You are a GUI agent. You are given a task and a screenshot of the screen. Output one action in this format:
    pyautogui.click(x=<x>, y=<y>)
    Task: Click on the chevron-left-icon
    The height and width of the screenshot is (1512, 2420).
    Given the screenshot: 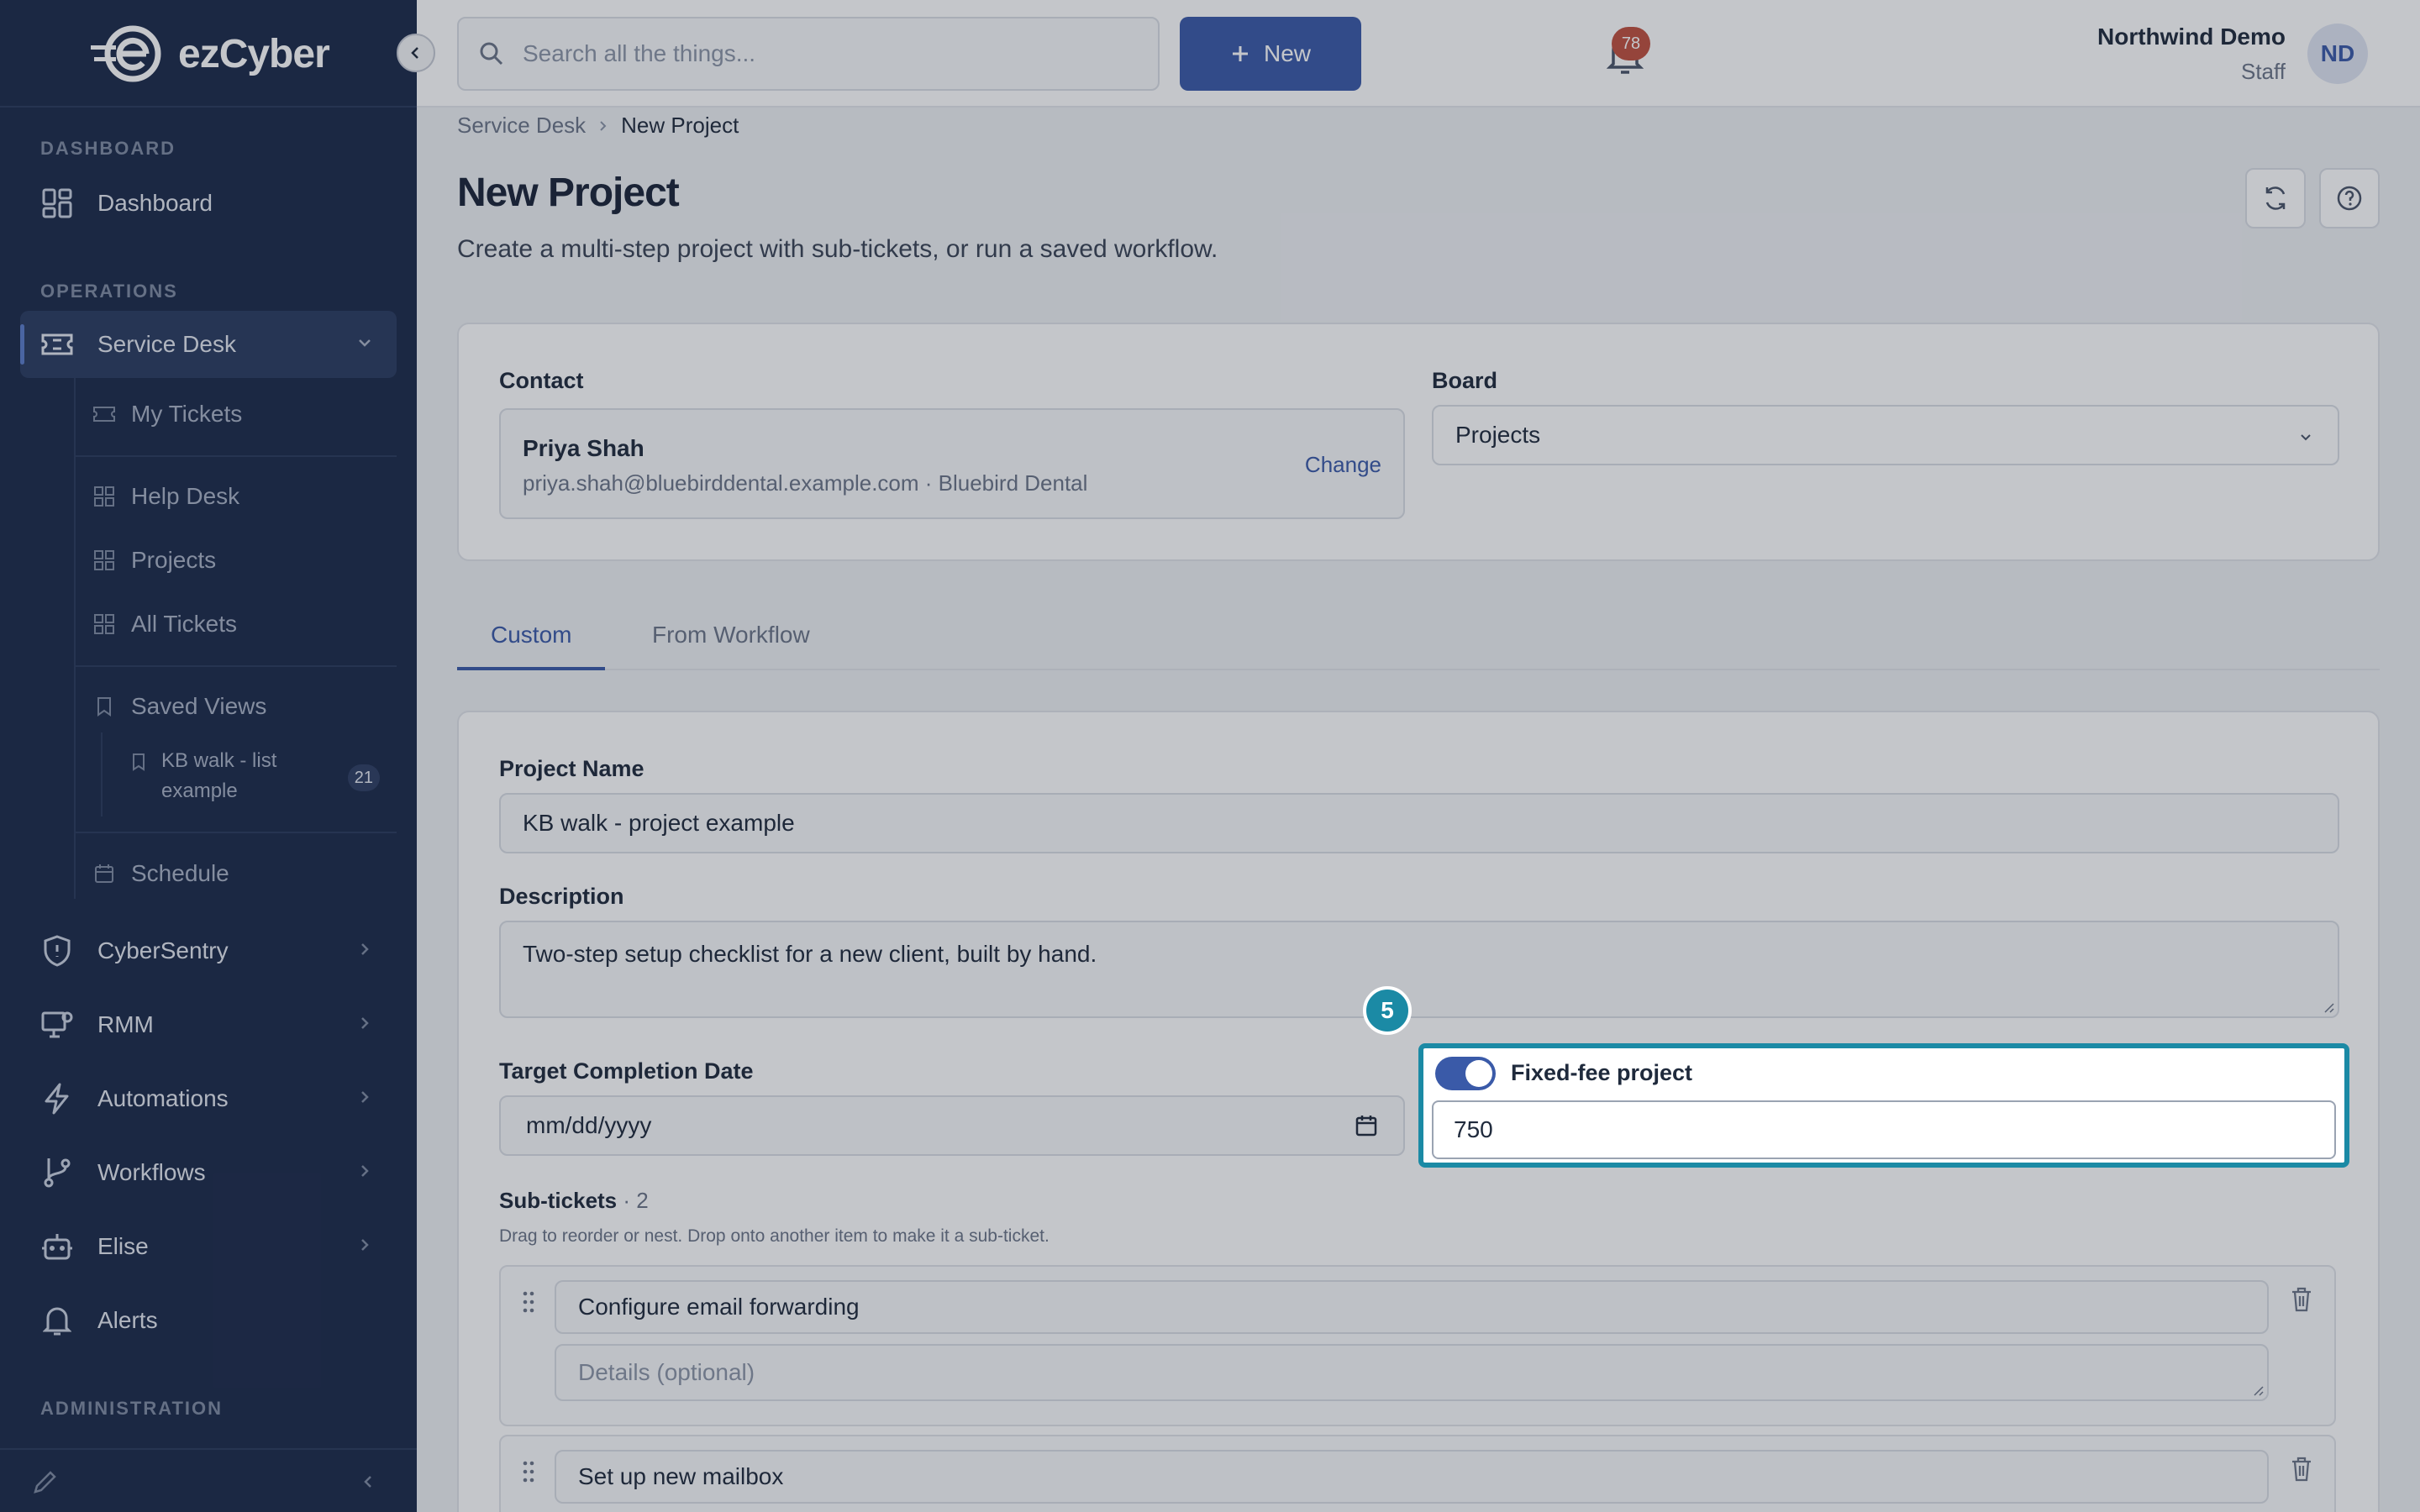 What is the action you would take?
    pyautogui.click(x=368, y=1481)
    